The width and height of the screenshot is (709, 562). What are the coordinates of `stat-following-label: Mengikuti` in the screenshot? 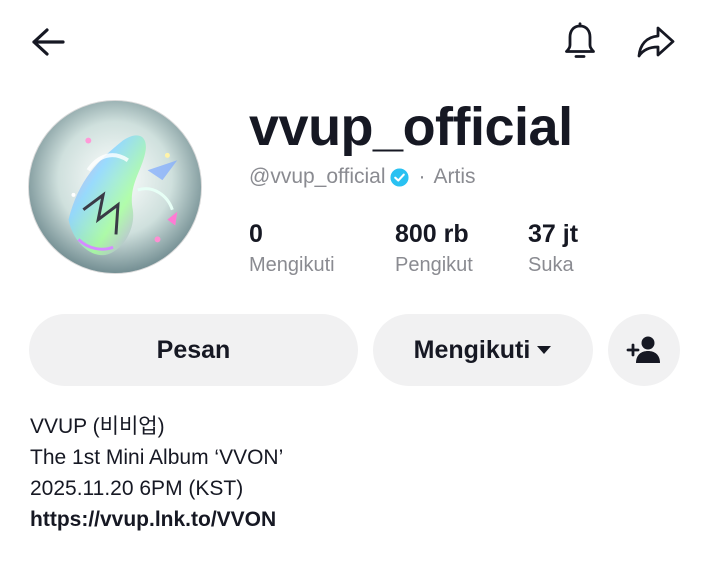 It's located at (292, 265).